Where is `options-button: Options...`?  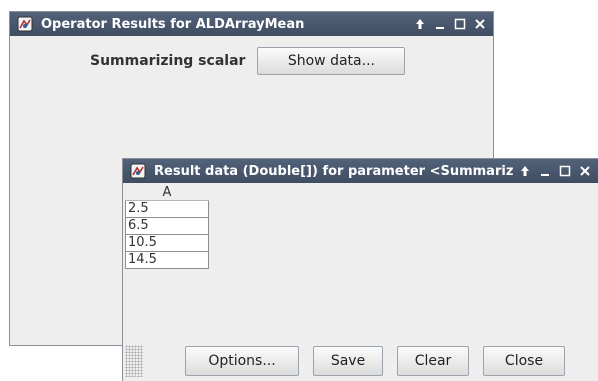 options-button: Options... is located at coordinates (242, 361).